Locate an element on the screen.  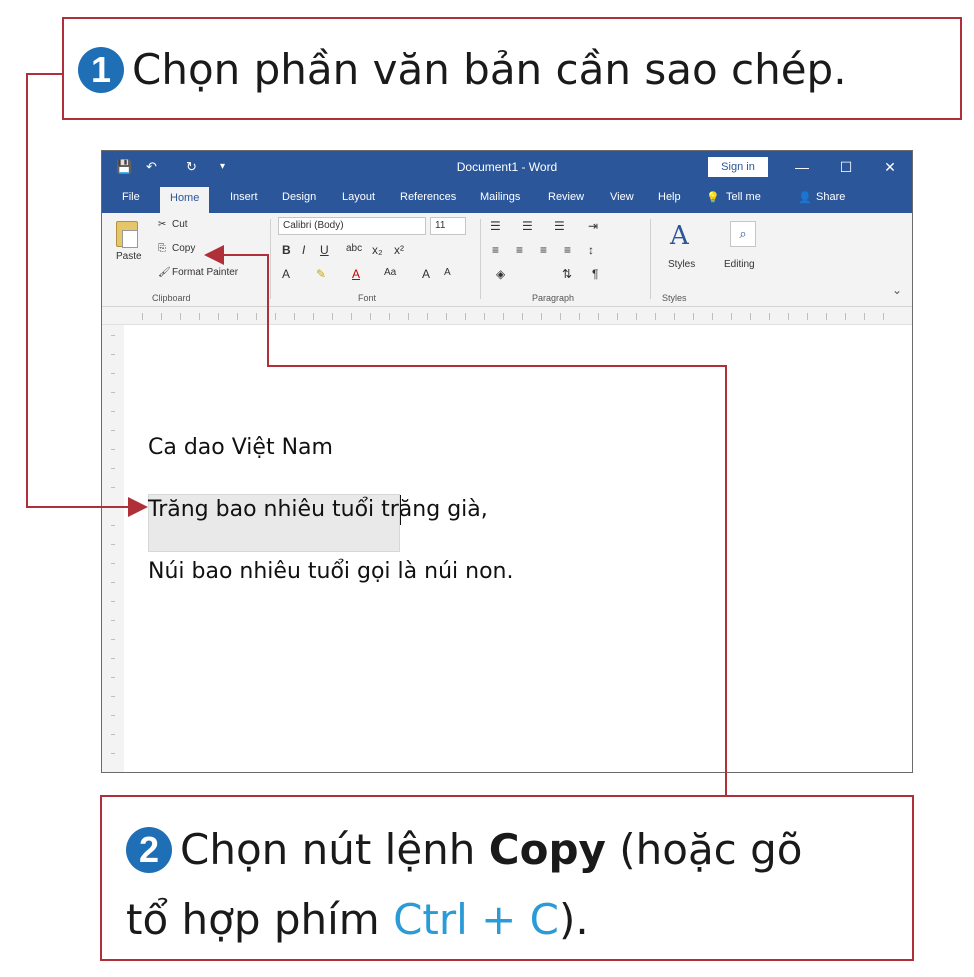
underline-icon: U is located at coordinates (324, 250).